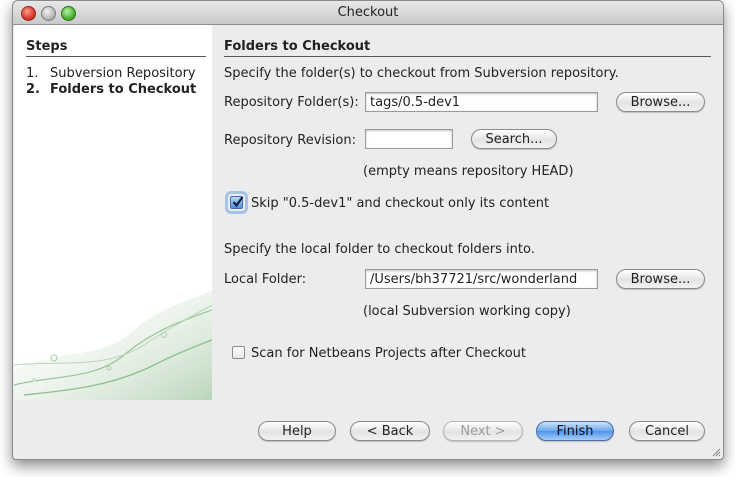 The width and height of the screenshot is (735, 477). What do you see at coordinates (575, 431) in the screenshot?
I see `finish-button: Finish` at bounding box center [575, 431].